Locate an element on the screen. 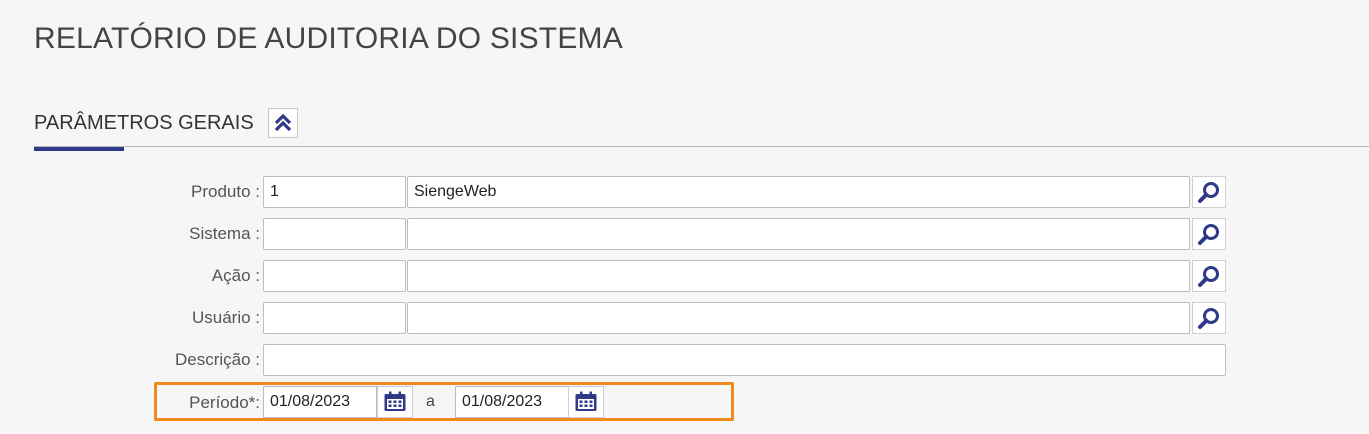  periodo-start-calendar-button is located at coordinates (395, 402).